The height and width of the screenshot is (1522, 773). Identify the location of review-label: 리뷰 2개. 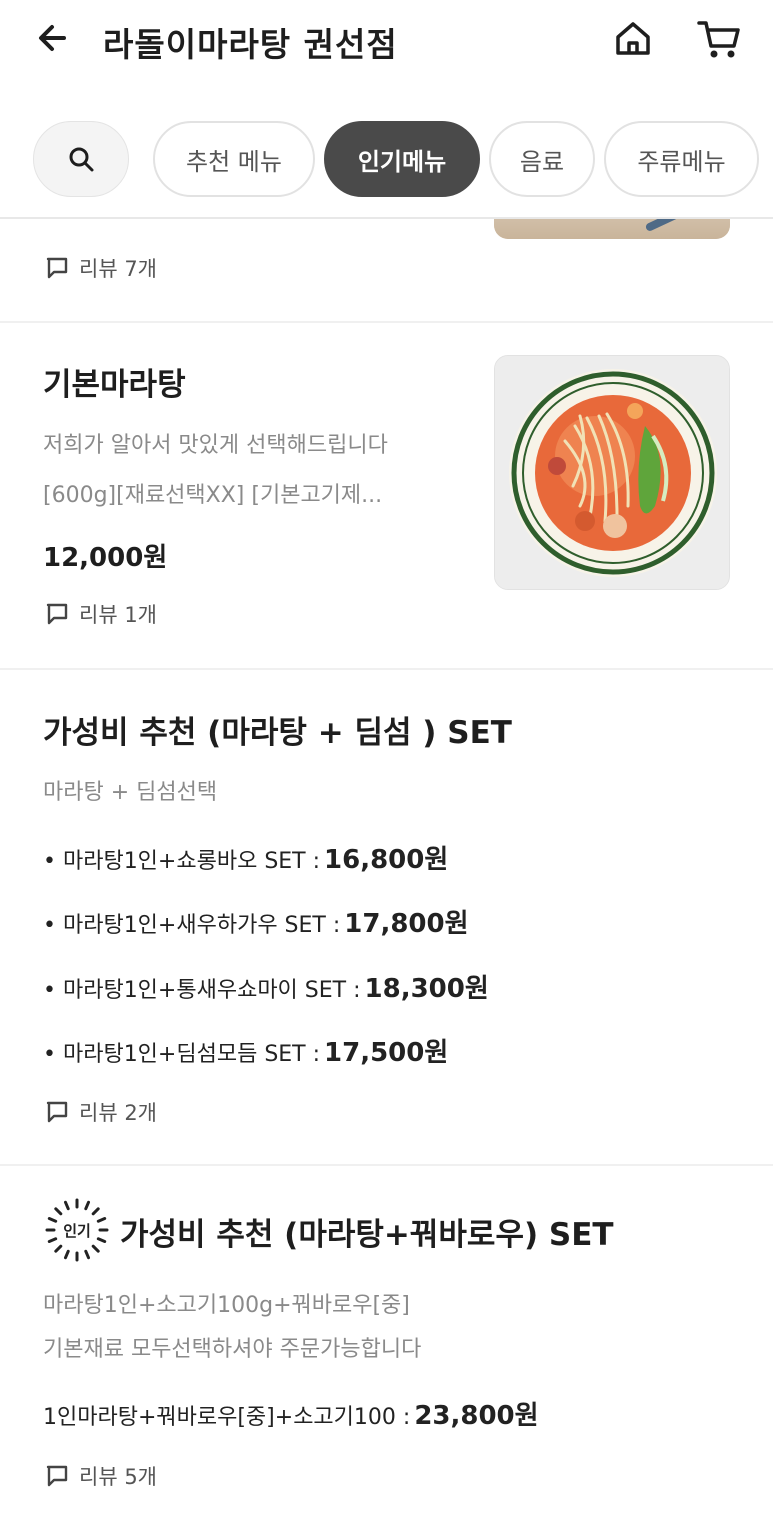
(118, 1113).